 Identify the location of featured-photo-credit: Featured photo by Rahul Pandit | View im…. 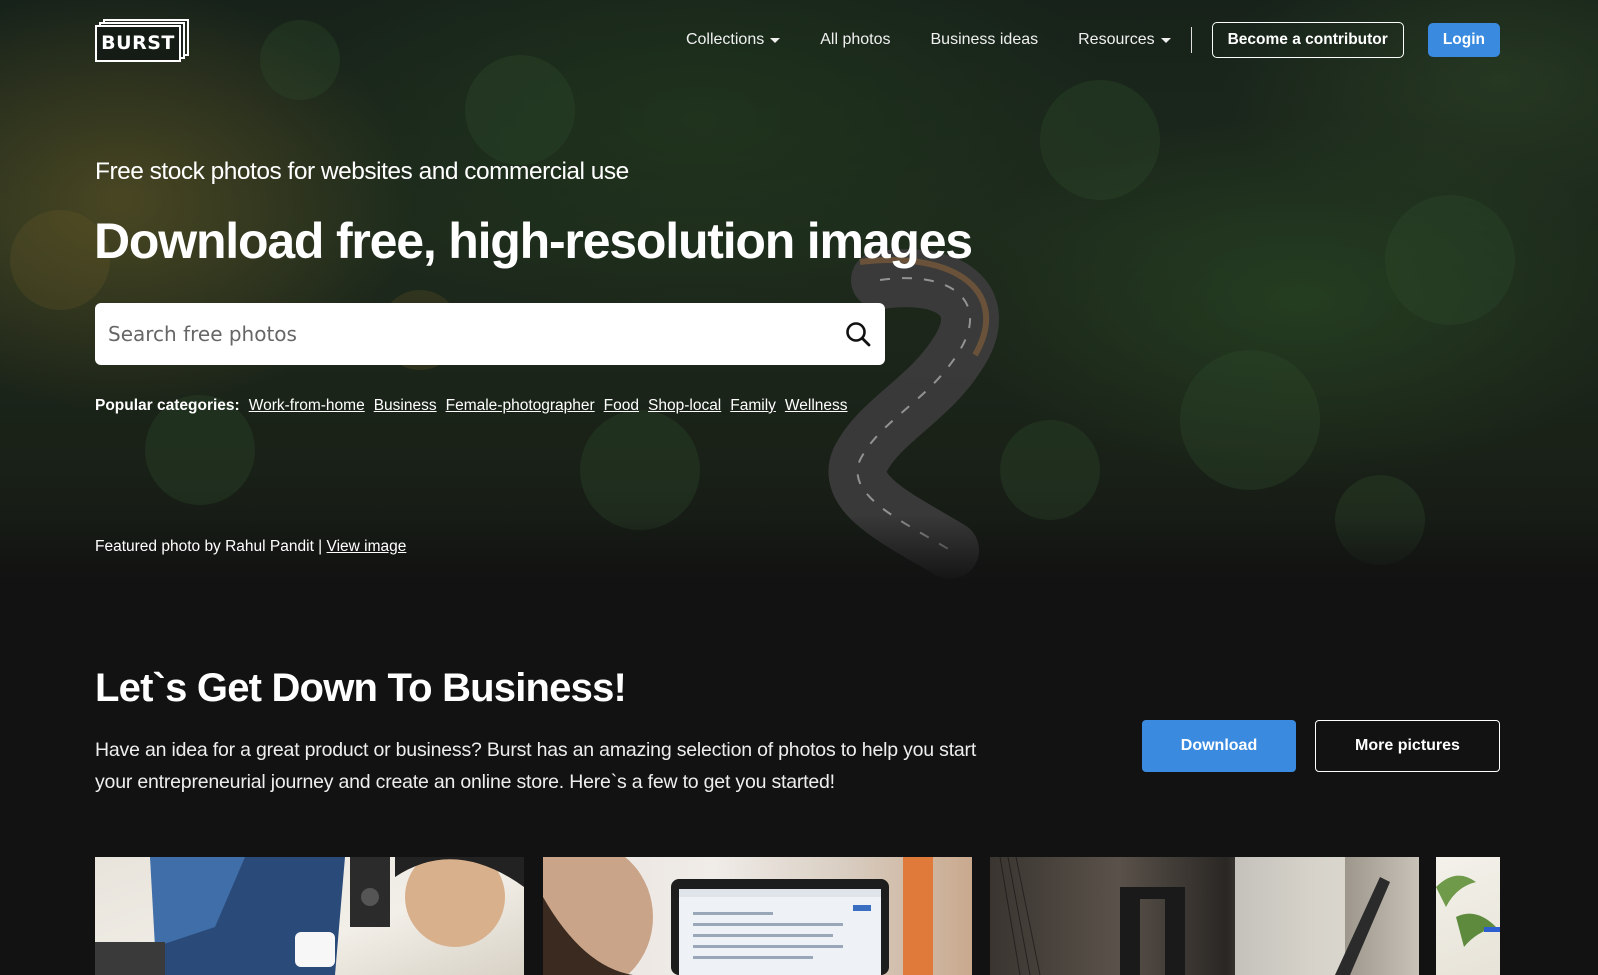
(250, 547).